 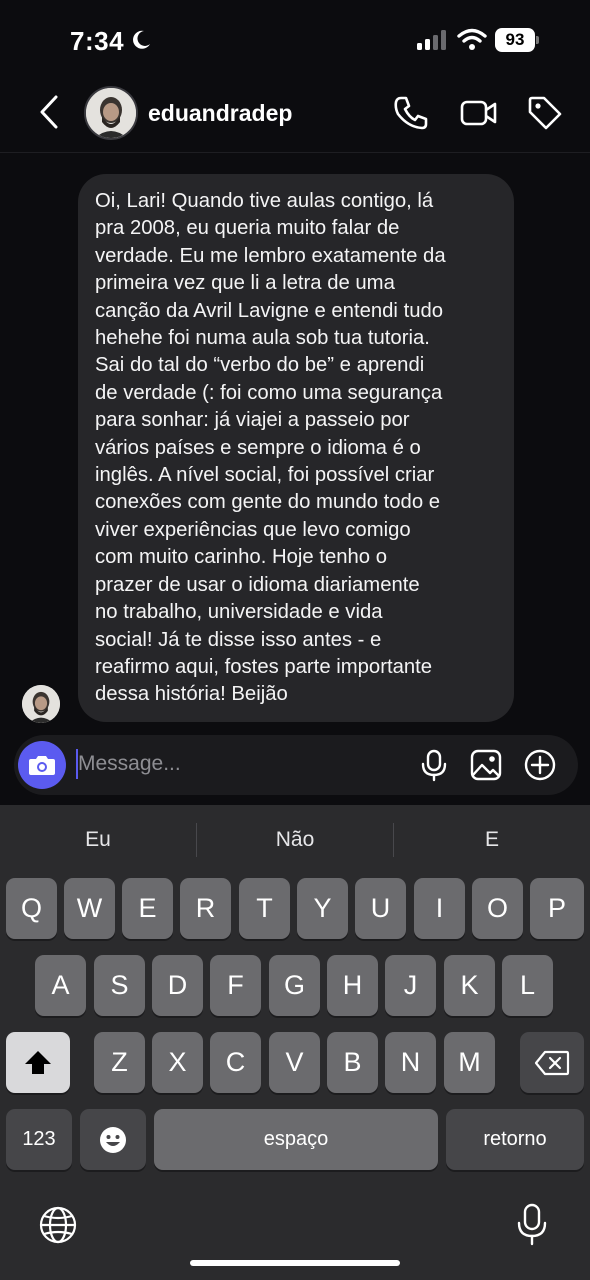 I want to click on avatar-photo, so click(x=111, y=113).